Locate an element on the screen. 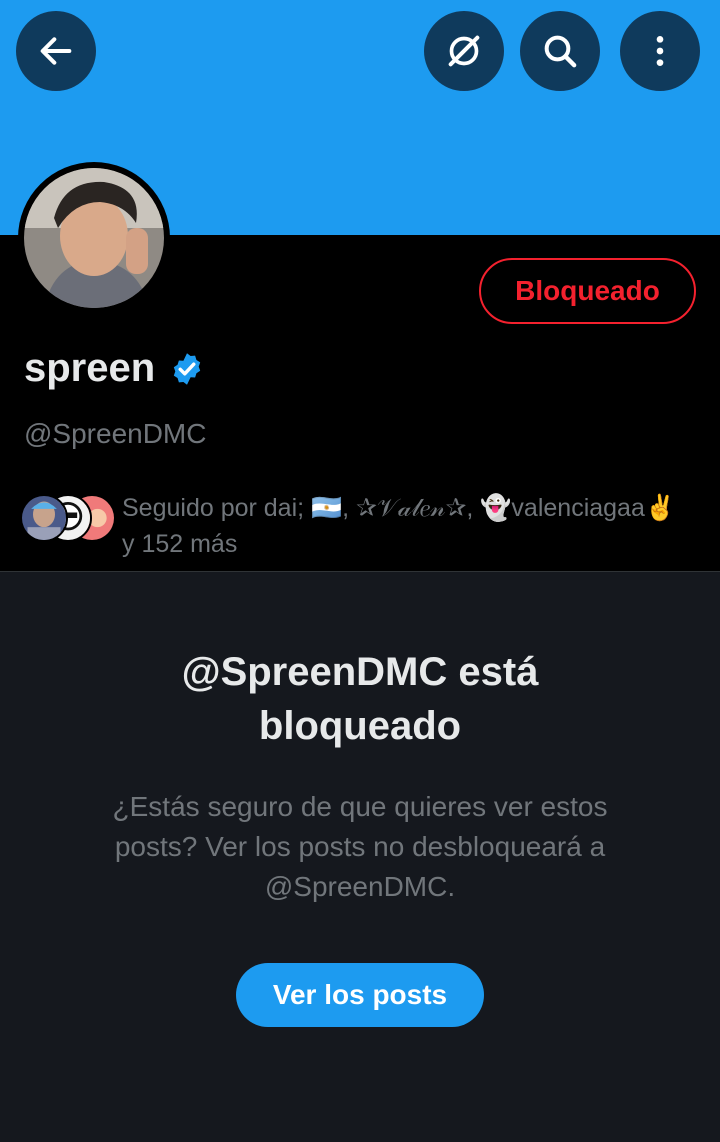 This screenshot has width=720, height=1142. follower-avatars is located at coordinates (68, 517).